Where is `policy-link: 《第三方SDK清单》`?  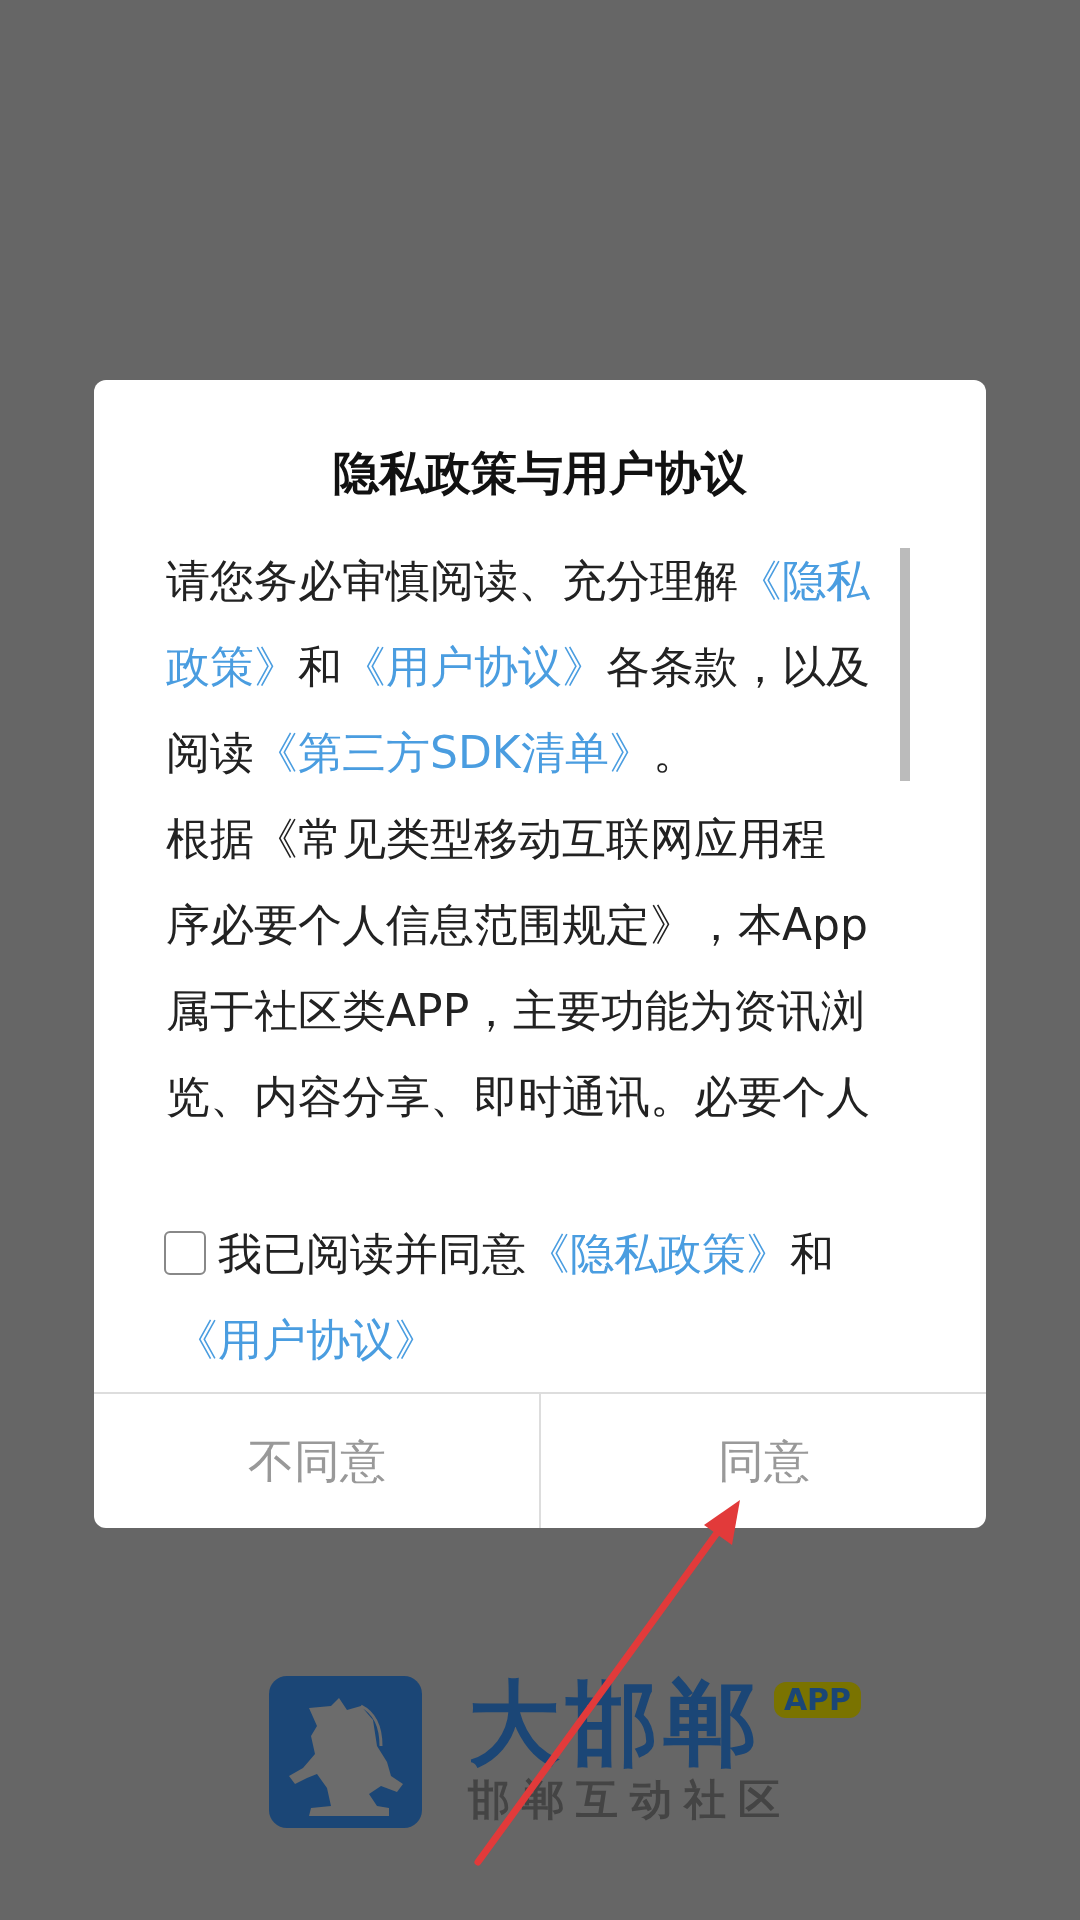
policy-link: 《第三方SDK清单》 is located at coordinates (453, 752).